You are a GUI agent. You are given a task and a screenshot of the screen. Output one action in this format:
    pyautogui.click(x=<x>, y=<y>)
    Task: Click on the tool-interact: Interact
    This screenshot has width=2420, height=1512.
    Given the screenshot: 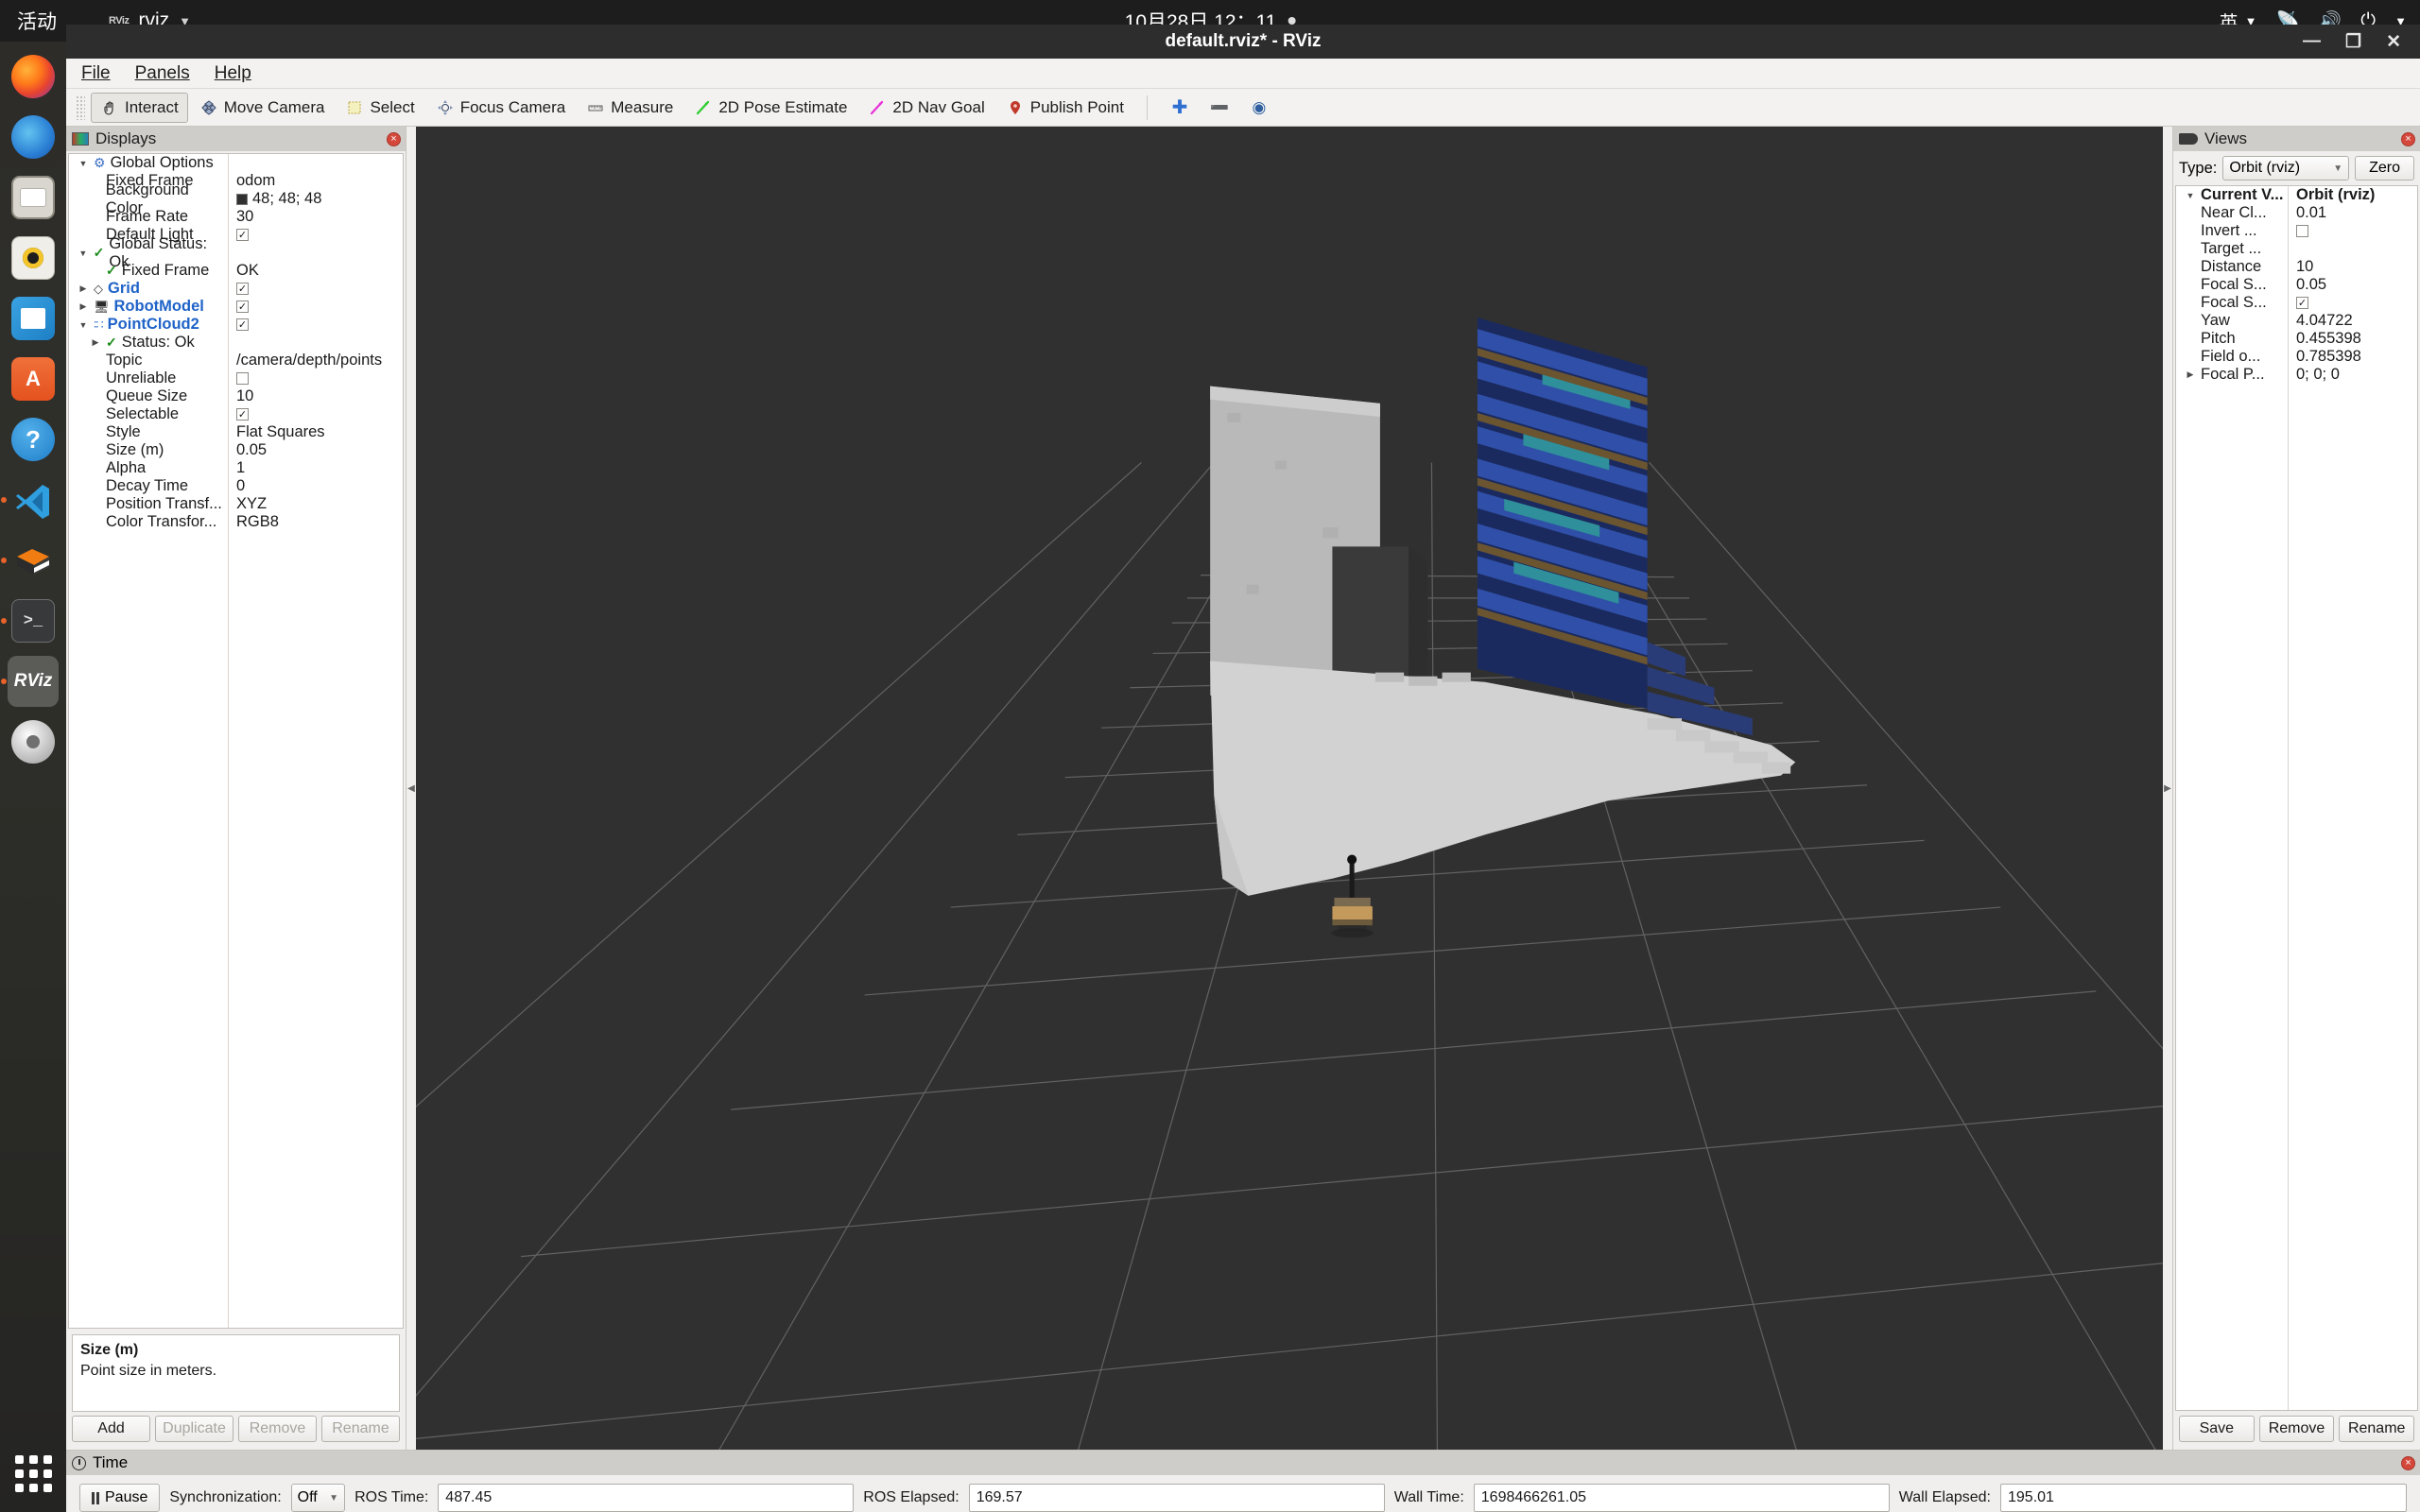 What is the action you would take?
    pyautogui.click(x=139, y=107)
    